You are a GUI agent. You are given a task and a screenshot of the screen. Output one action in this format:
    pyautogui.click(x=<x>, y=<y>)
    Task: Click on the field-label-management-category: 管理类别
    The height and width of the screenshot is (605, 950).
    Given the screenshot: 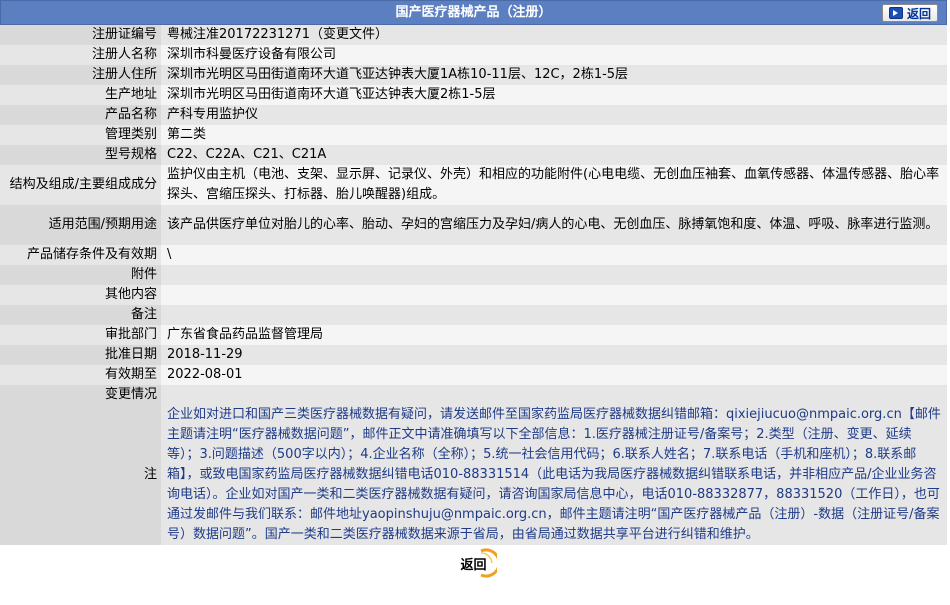 What is the action you would take?
    pyautogui.click(x=80, y=135)
    